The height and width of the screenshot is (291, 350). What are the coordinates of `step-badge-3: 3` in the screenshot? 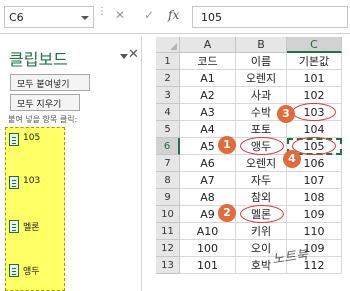 It's located at (286, 114).